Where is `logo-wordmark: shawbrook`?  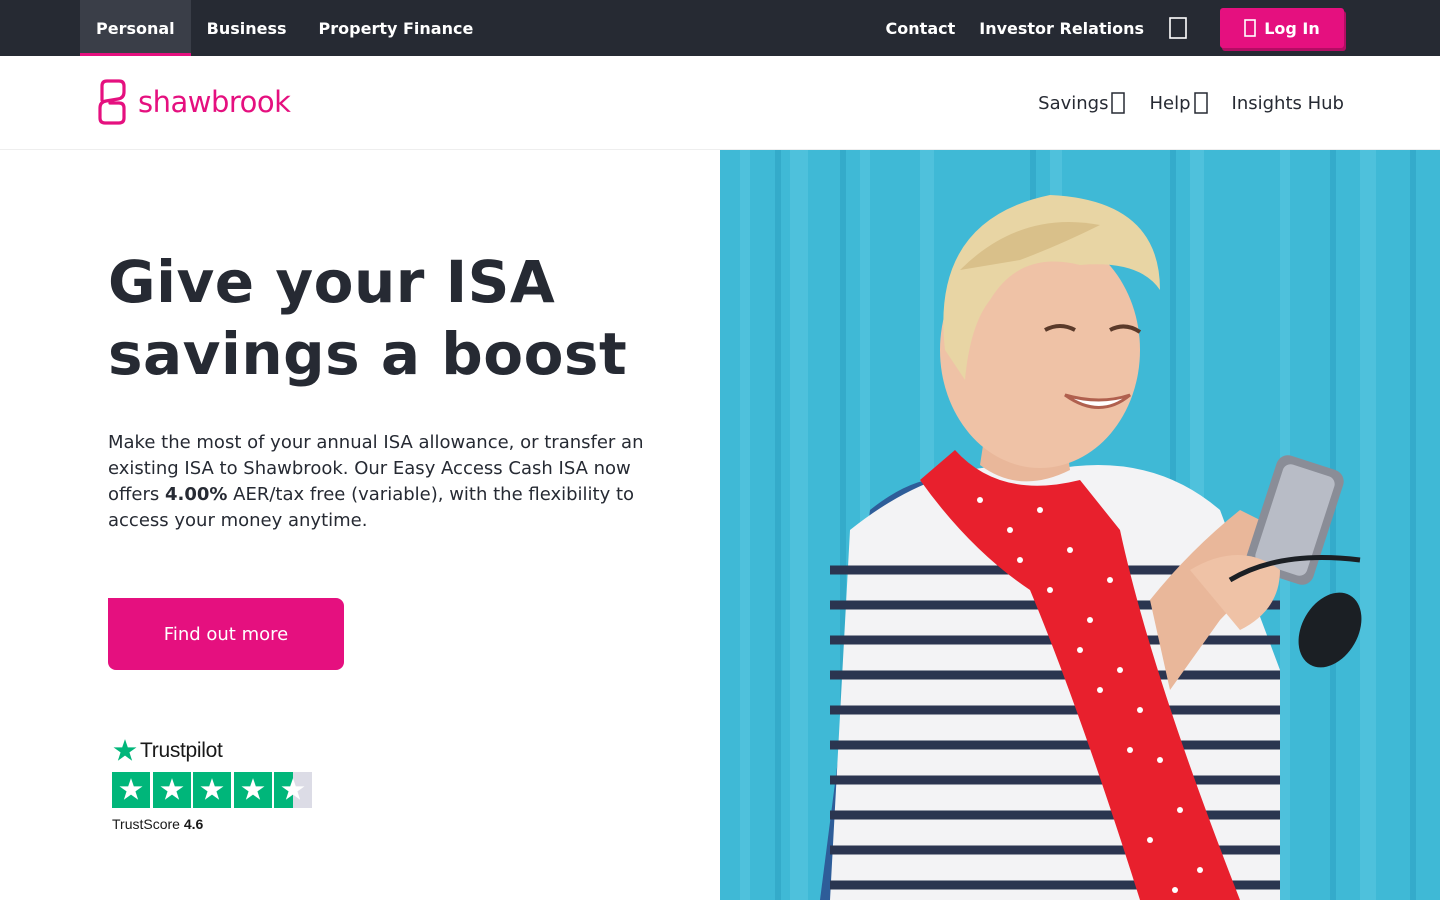
logo-wordmark: shawbrook is located at coordinates (214, 102).